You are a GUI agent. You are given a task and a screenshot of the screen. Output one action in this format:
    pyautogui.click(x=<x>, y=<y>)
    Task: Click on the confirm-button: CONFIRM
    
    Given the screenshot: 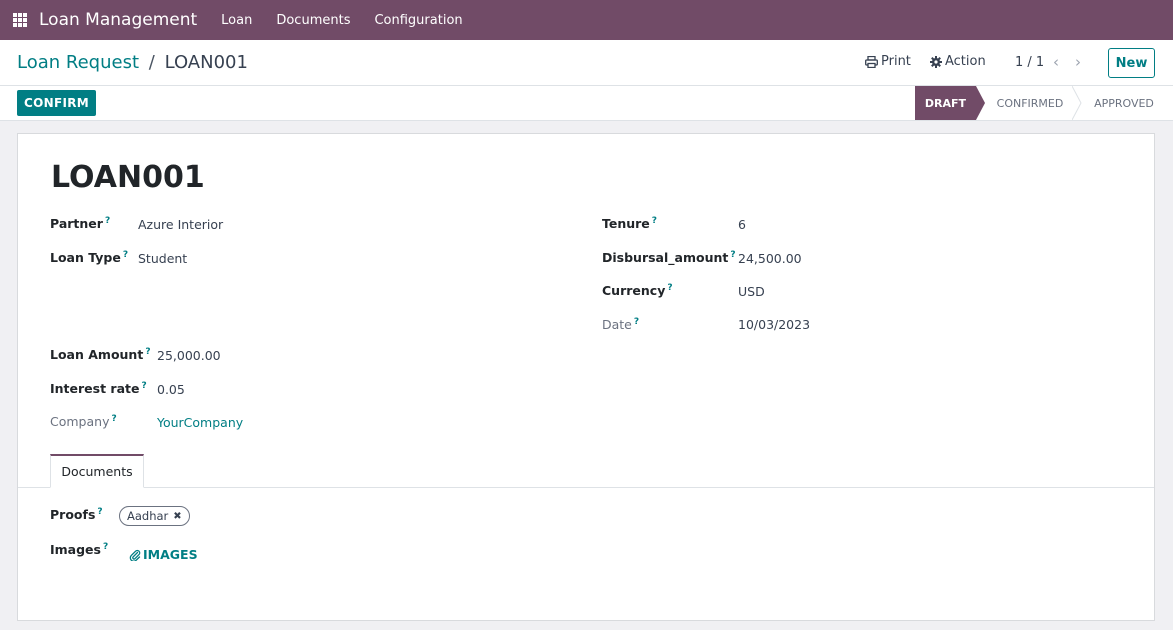 What is the action you would take?
    pyautogui.click(x=56, y=103)
    